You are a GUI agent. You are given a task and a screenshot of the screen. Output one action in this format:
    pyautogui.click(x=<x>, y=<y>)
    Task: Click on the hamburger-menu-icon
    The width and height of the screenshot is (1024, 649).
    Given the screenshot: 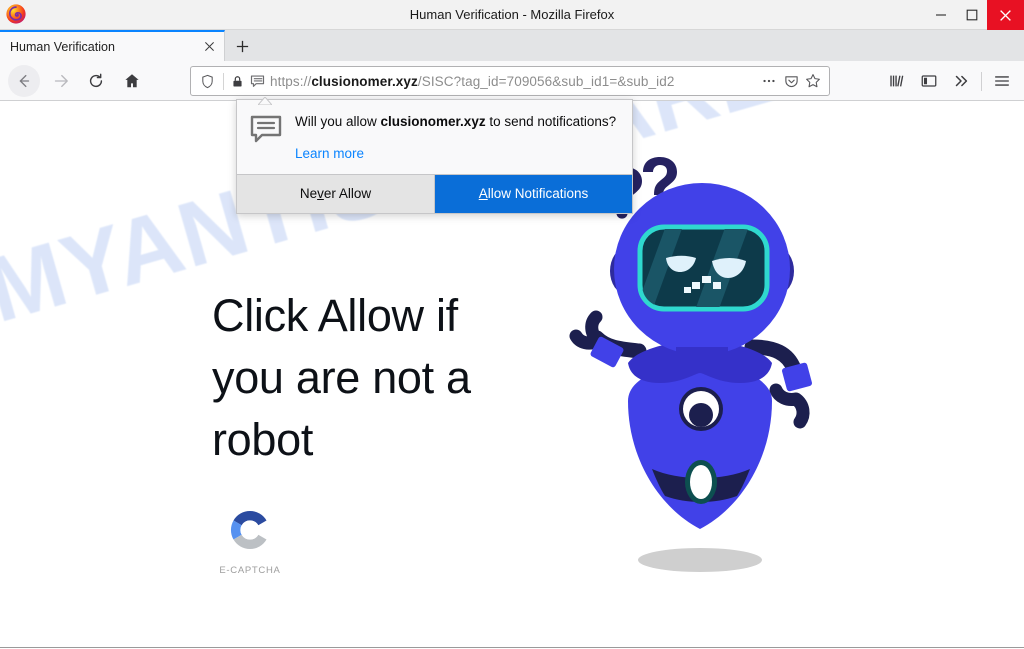 What is the action you would take?
    pyautogui.click(x=1002, y=81)
    